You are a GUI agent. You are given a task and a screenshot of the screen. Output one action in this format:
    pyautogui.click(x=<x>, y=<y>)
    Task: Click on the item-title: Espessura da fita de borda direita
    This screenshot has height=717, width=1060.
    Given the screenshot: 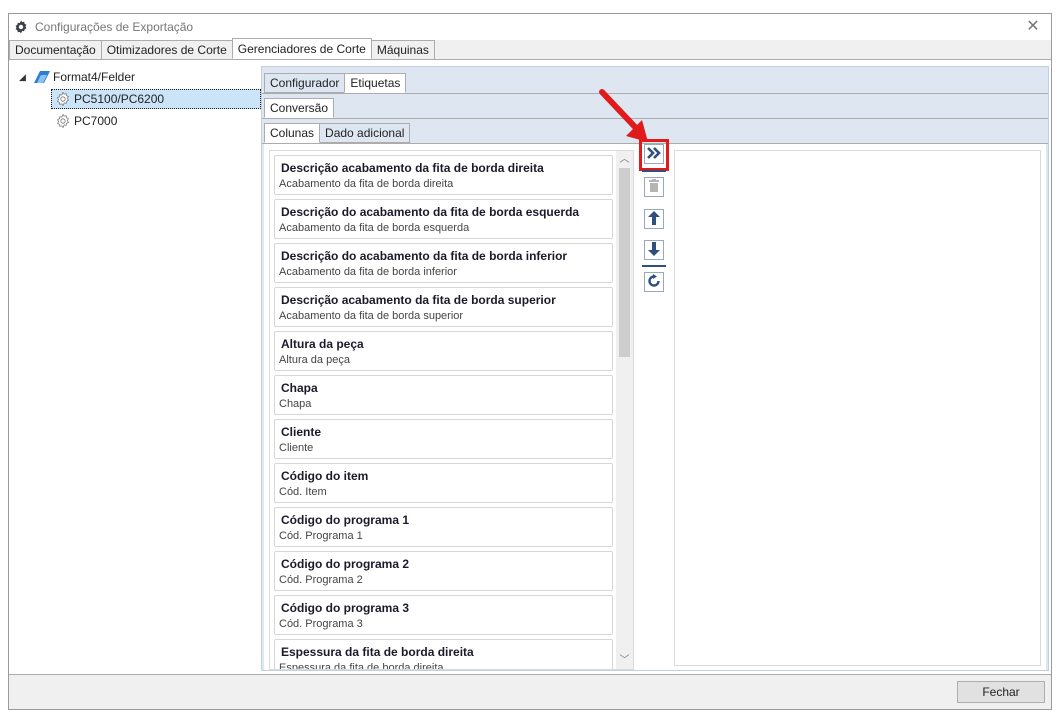 What is the action you would take?
    pyautogui.click(x=377, y=652)
    